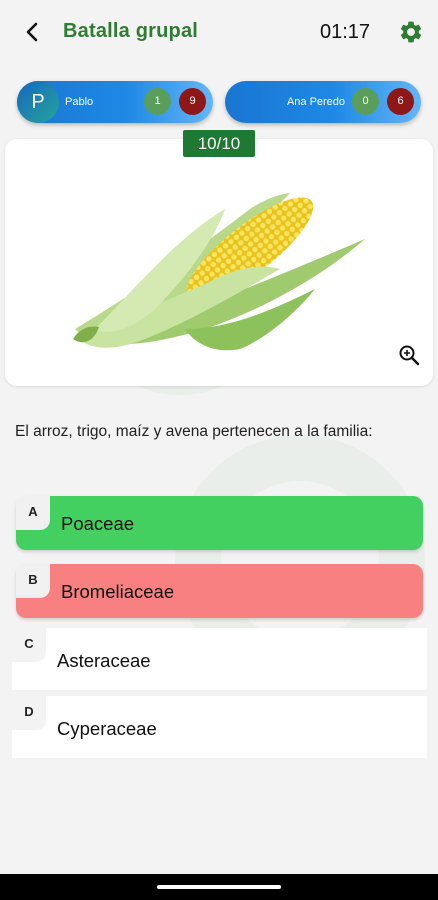  I want to click on app-header: Batalla grupal 01:17, so click(219, 32).